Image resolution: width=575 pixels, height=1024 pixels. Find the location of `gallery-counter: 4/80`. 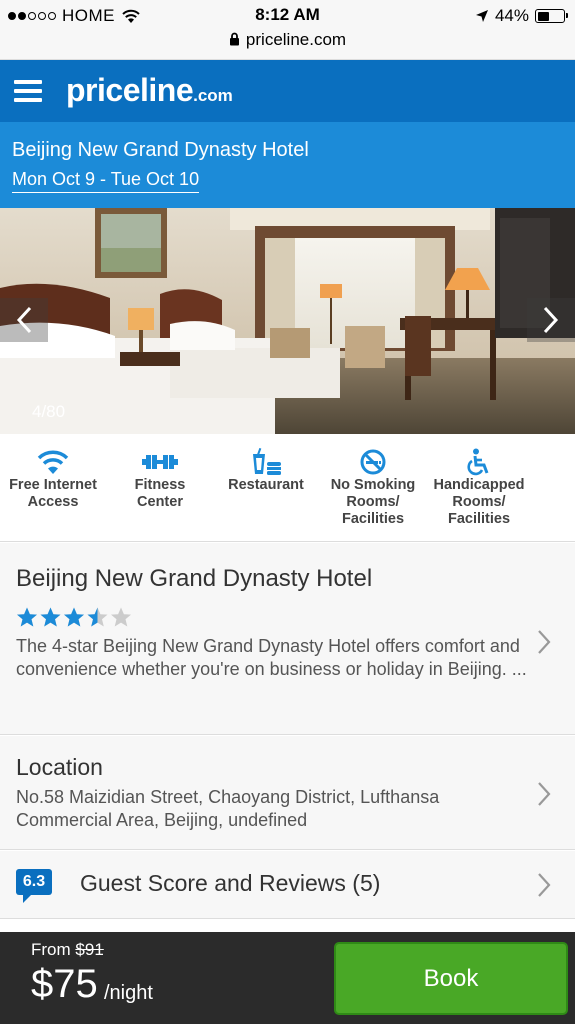

gallery-counter: 4/80 is located at coordinates (49, 411).